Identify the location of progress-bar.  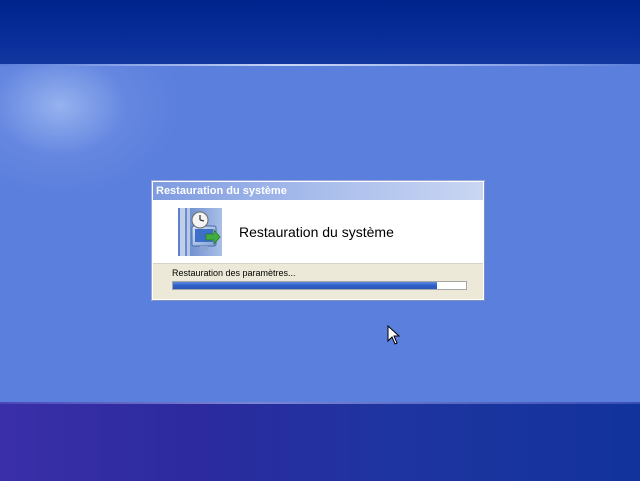
(319, 285).